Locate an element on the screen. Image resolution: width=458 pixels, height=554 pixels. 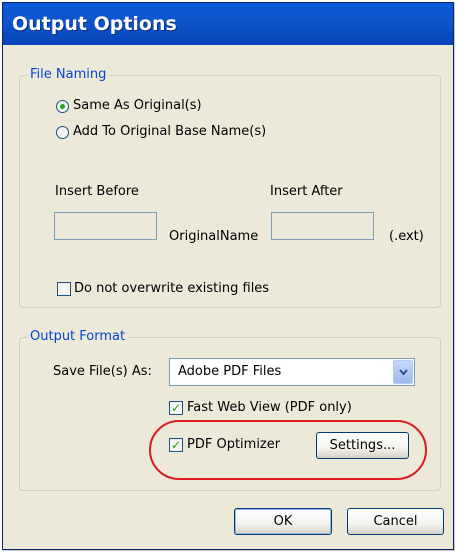
dialog-title: Output Options is located at coordinates (228, 24).